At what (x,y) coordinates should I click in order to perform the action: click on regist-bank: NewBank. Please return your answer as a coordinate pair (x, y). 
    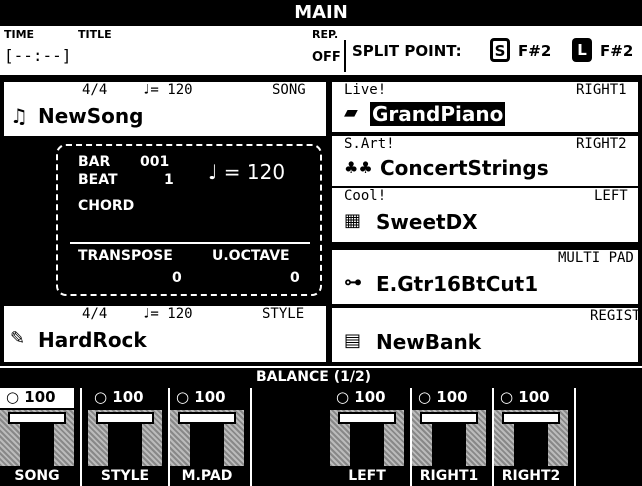
    Looking at the image, I should click on (428, 342).